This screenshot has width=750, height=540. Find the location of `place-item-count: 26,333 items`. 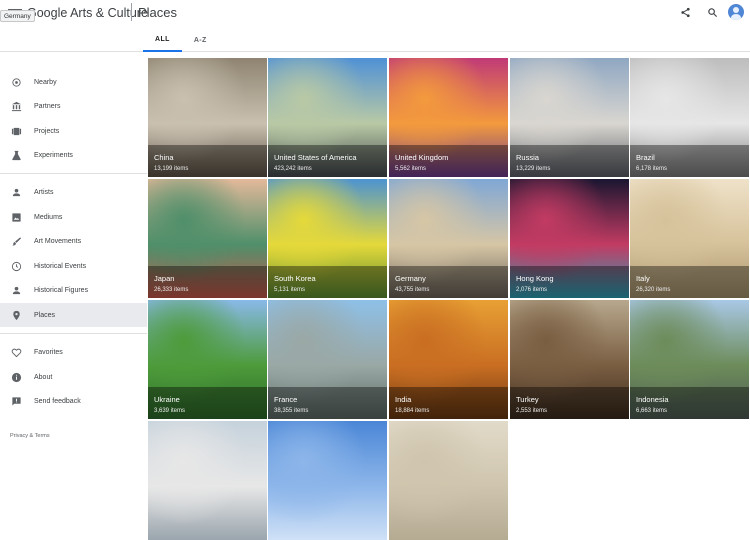

place-item-count: 26,333 items is located at coordinates (171, 290).